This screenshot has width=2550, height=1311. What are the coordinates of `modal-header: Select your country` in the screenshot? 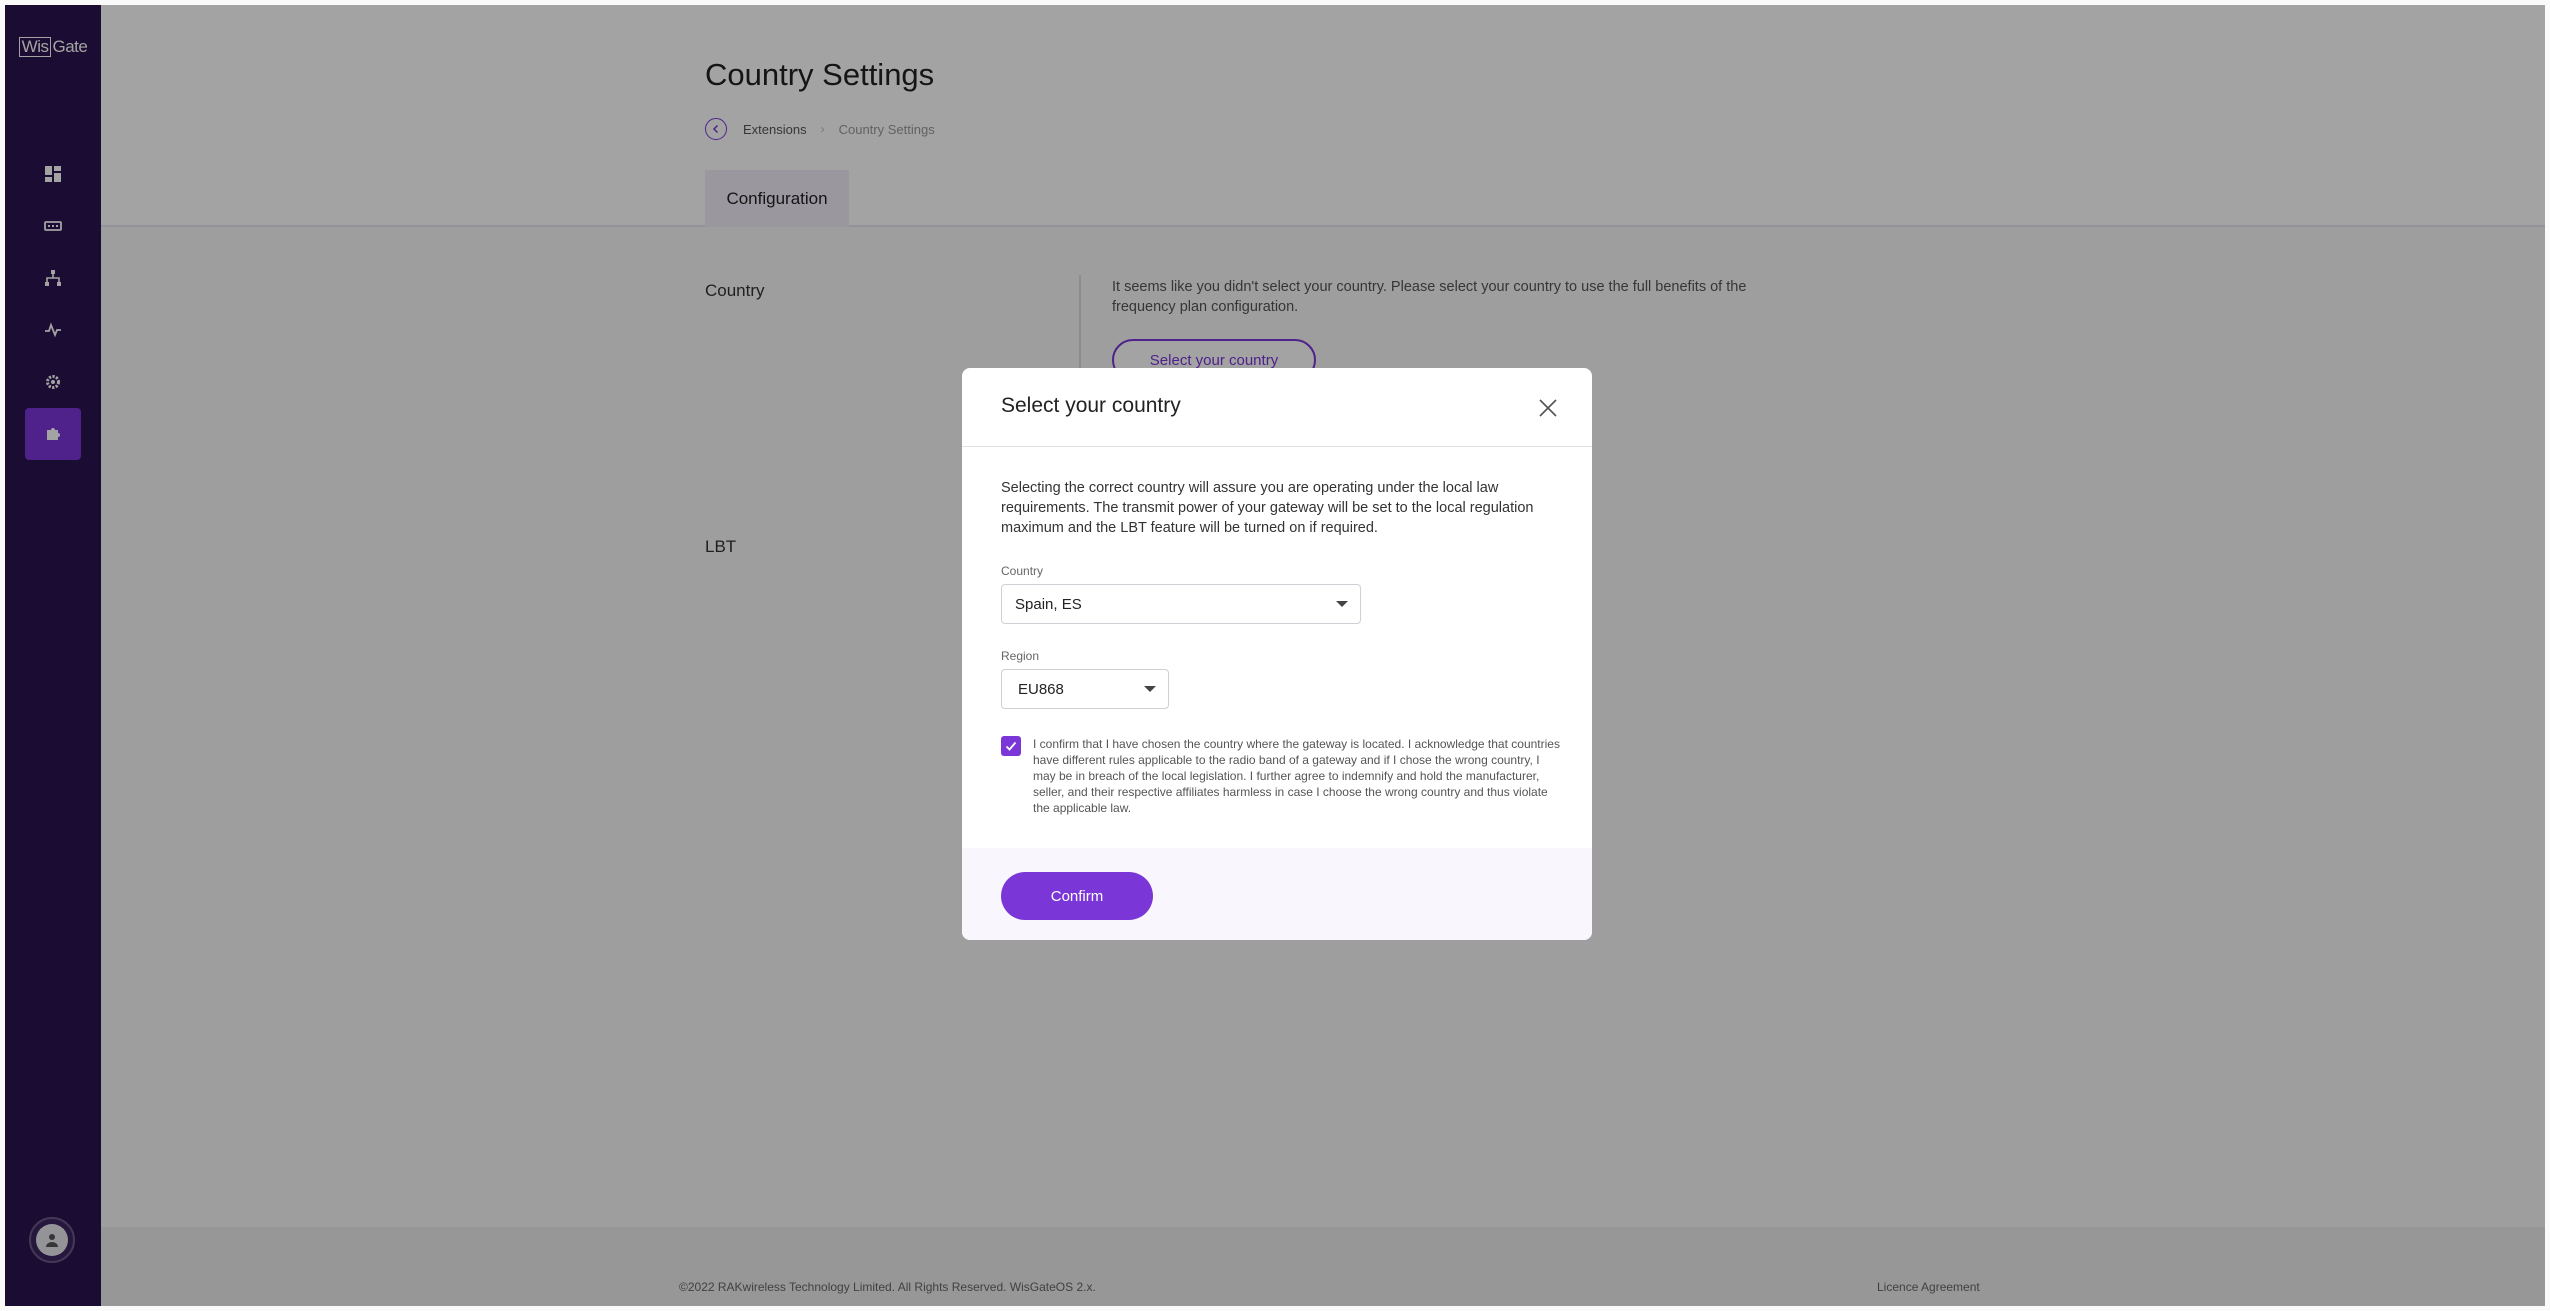 It's located at (1277, 407).